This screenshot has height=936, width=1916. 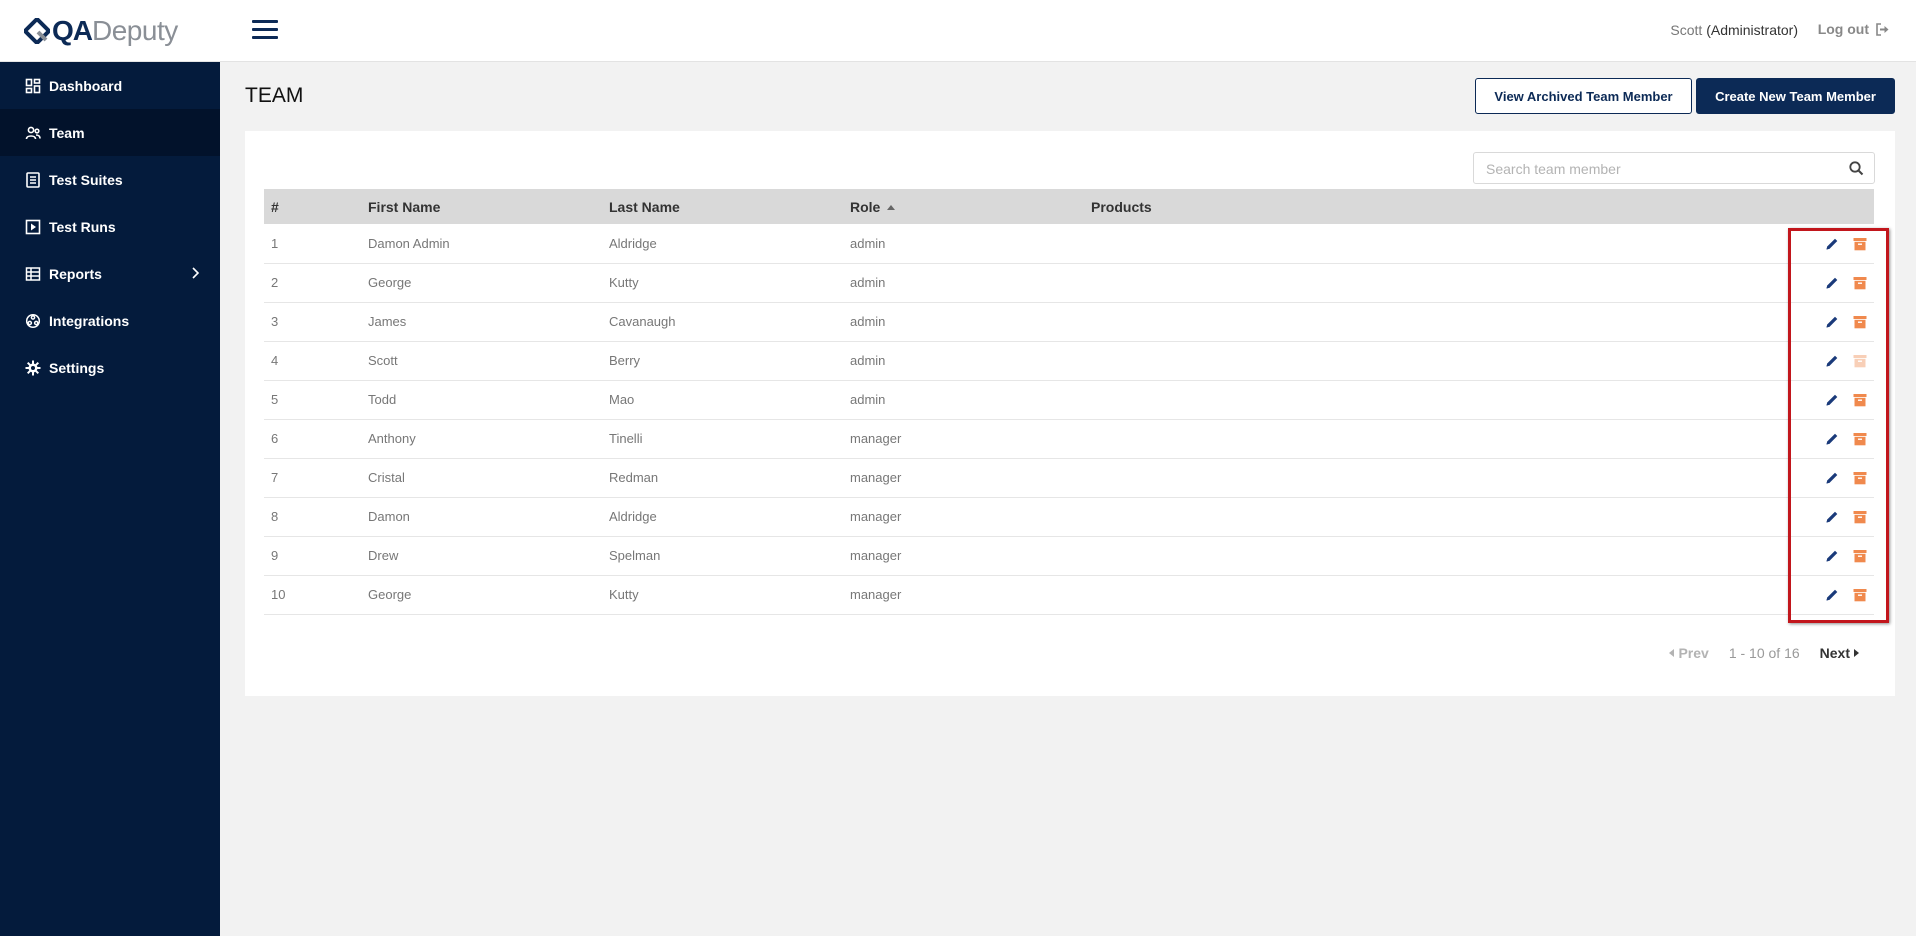 I want to click on table-header-row: # First Name Last Name Role Products, so click(x=1069, y=206).